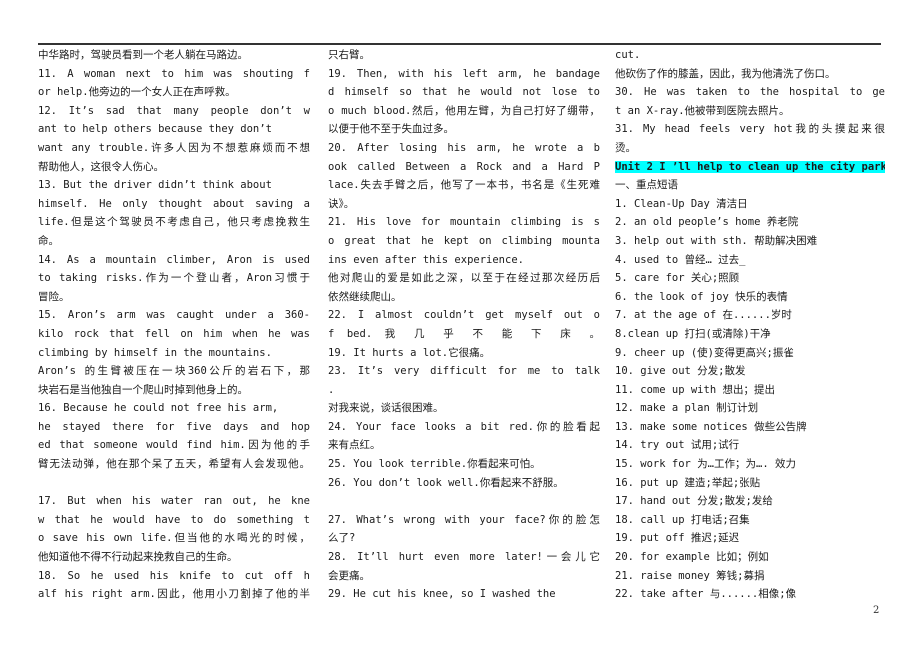 The image size is (920, 651). What do you see at coordinates (386, 408) in the screenshot?
I see `text-line: 对我来说，谈话很困难。` at bounding box center [386, 408].